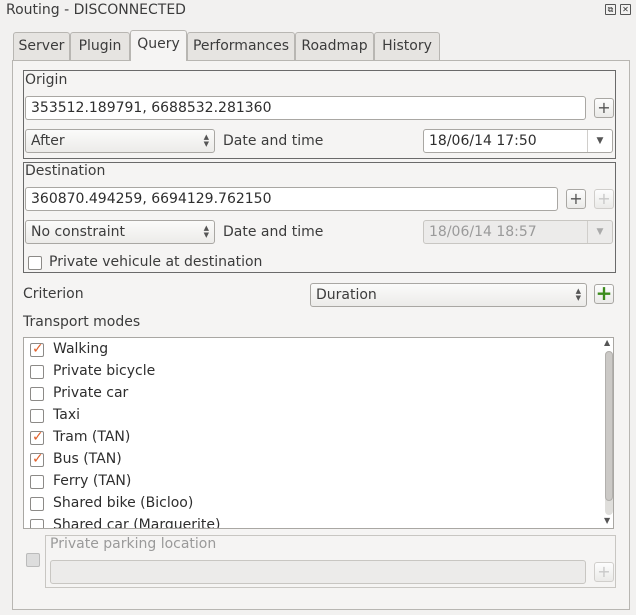 This screenshot has height=615, width=636. I want to click on origin-coordinates-field: 353512.189791, 6688532.281360, so click(305, 108).